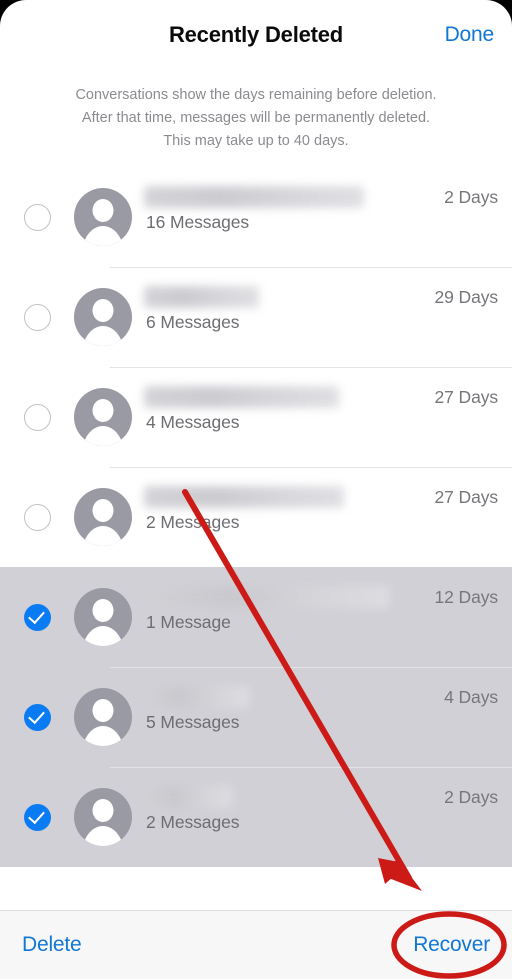 Image resolution: width=512 pixels, height=979 pixels. I want to click on row-main: 5 Messages, so click(294, 717).